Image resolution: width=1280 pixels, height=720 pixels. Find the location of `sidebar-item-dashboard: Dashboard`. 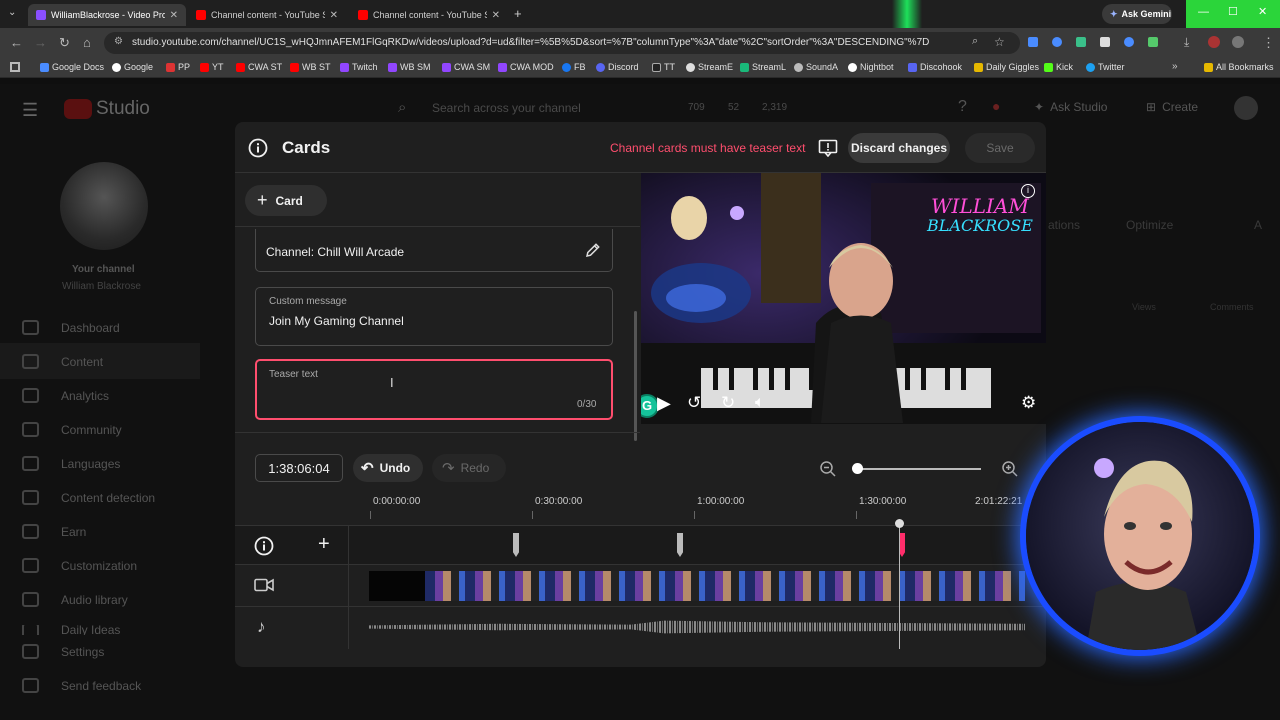

sidebar-item-dashboard: Dashboard is located at coordinates (71, 327).